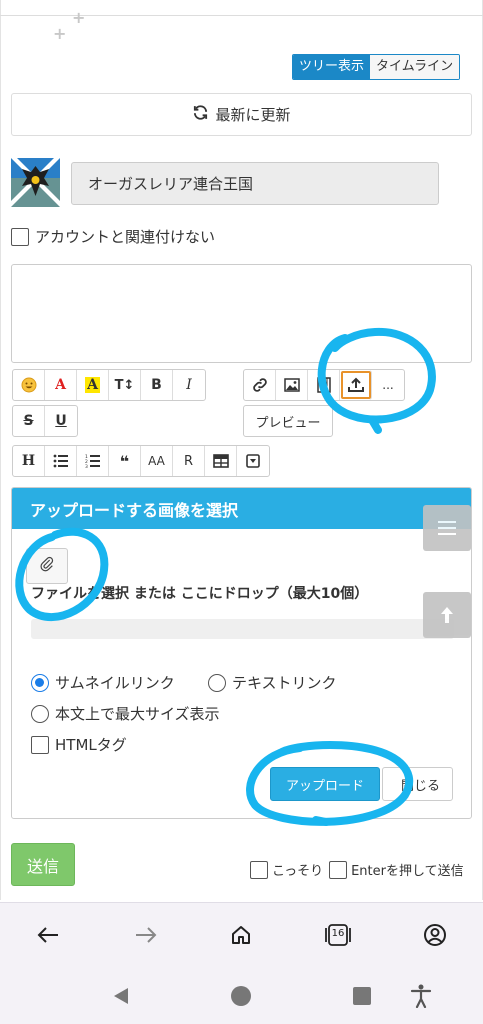 Image resolution: width=483 pixels, height=1024 pixels. I want to click on no-account-option: アカウントと関連付けない, so click(113, 236).